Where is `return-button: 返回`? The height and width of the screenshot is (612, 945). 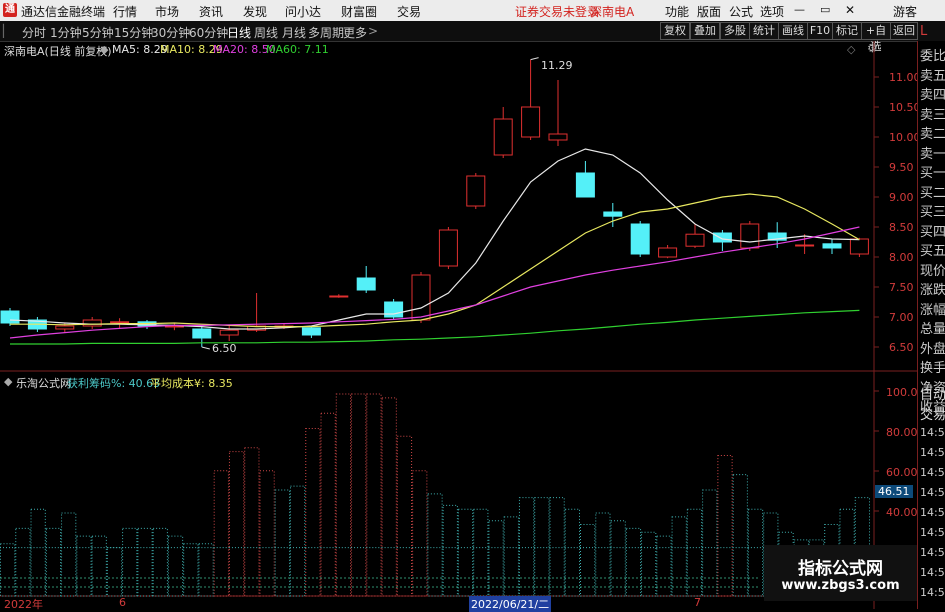
return-button: 返回 is located at coordinates (904, 31).